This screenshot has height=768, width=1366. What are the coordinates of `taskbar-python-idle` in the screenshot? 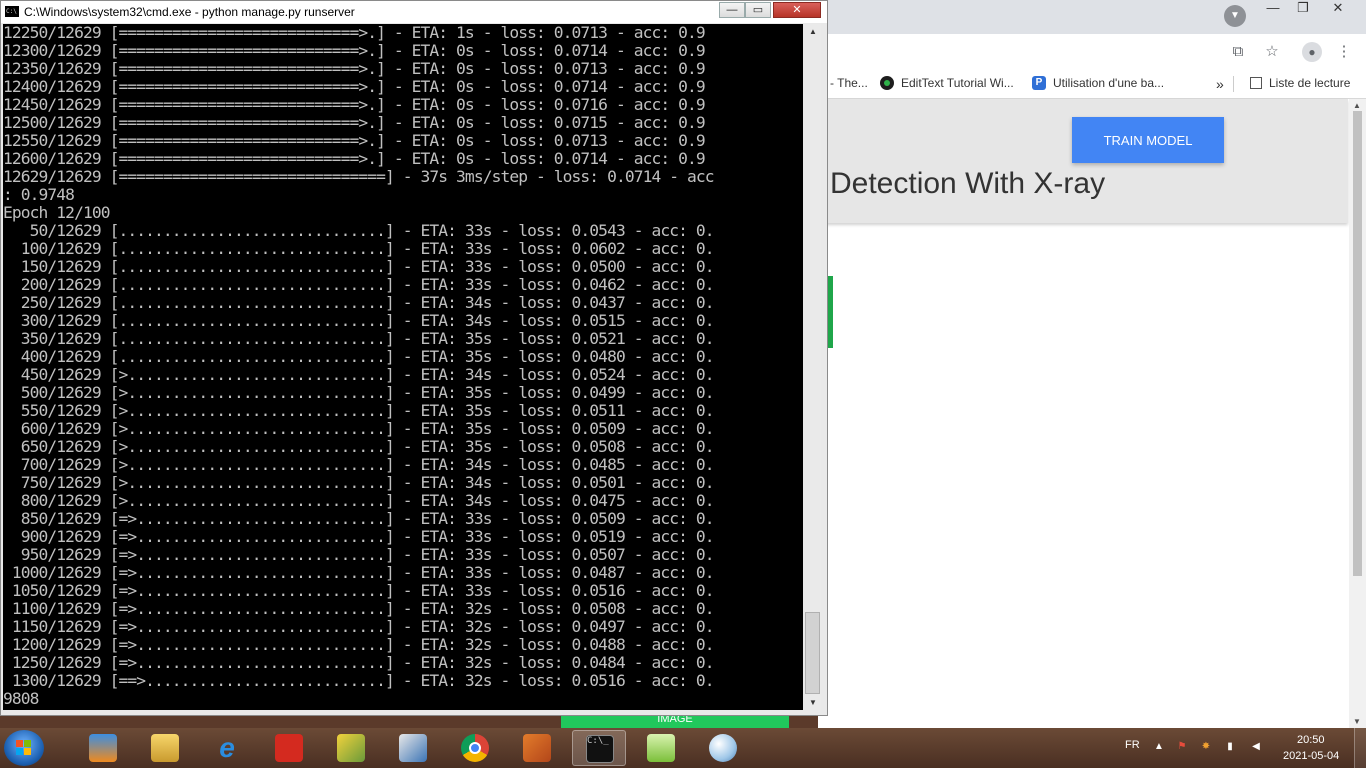 It's located at (351, 748).